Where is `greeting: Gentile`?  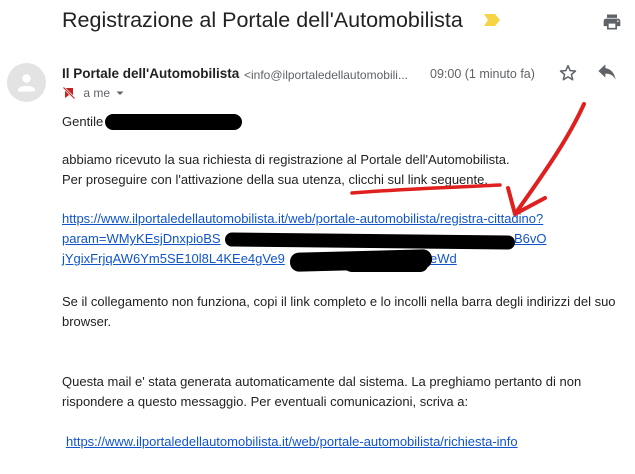
greeting: Gentile is located at coordinates (83, 121).